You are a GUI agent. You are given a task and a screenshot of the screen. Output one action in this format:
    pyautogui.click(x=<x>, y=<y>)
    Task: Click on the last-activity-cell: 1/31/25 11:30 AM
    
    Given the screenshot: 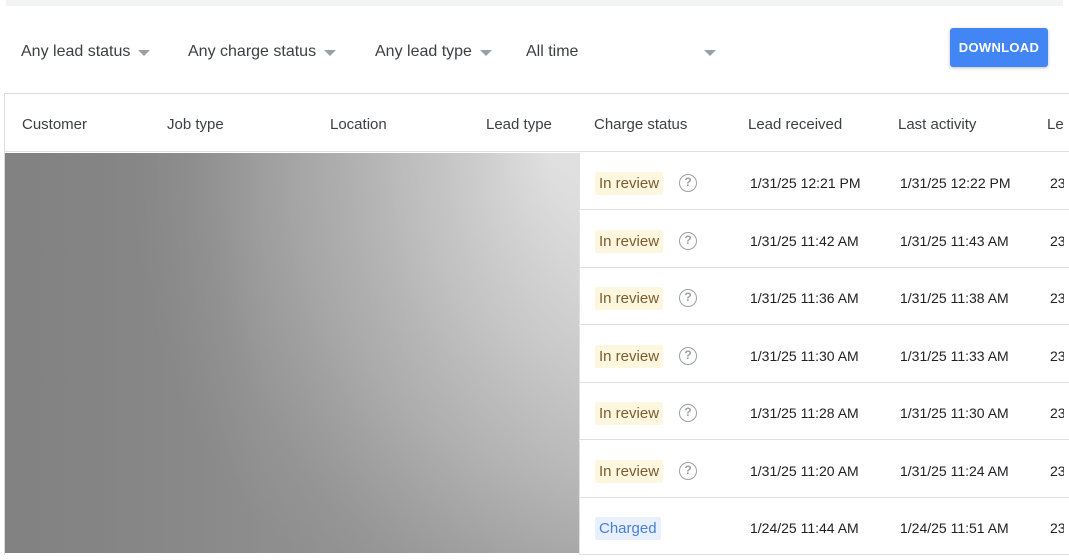 What is the action you would take?
    pyautogui.click(x=954, y=413)
    